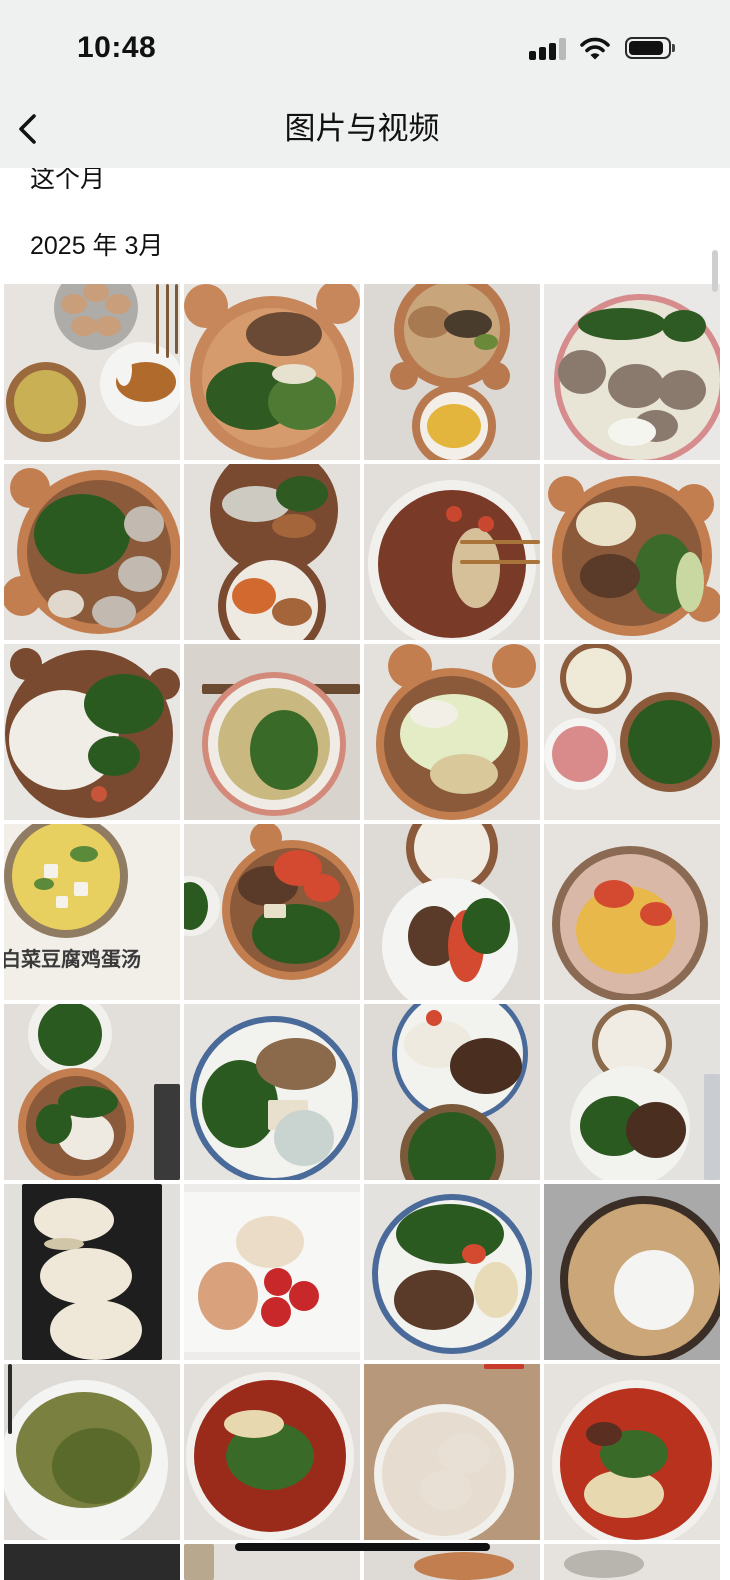 This screenshot has height=1580, width=730. I want to click on scrollbar, so click(715, 271).